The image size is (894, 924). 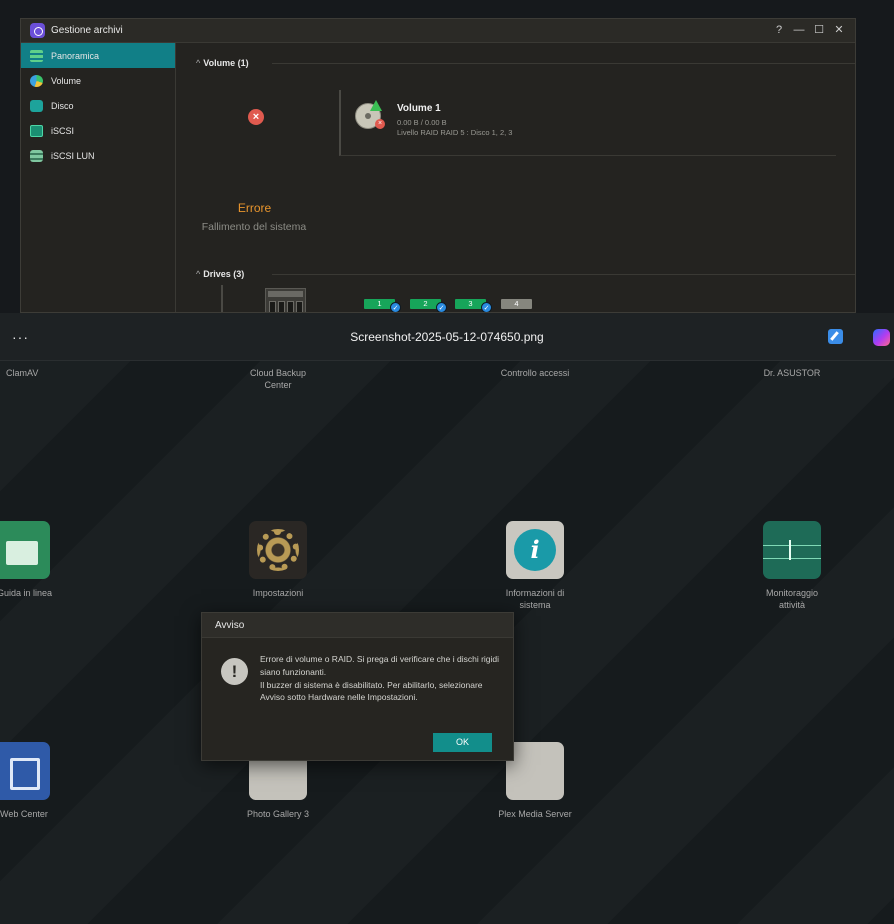 I want to click on activity-monitor-app-icon, so click(x=792, y=550).